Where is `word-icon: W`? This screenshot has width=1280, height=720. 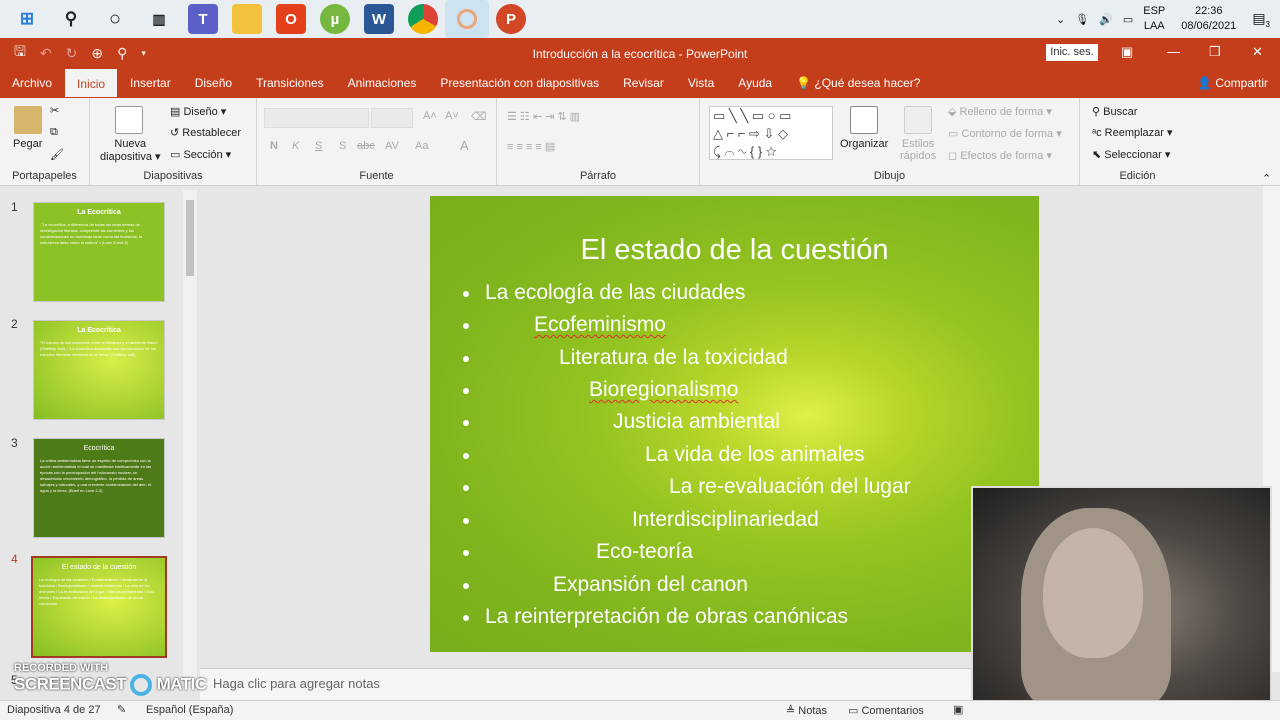 word-icon: W is located at coordinates (379, 19).